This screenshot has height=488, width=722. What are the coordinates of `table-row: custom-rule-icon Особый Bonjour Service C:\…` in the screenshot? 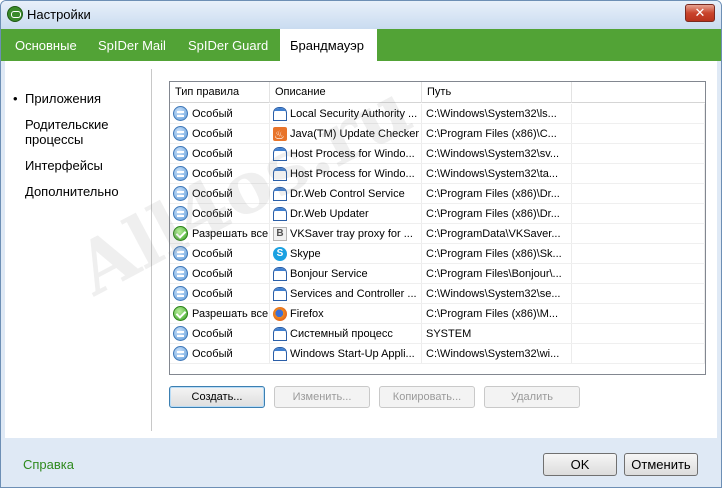 It's located at (437, 274).